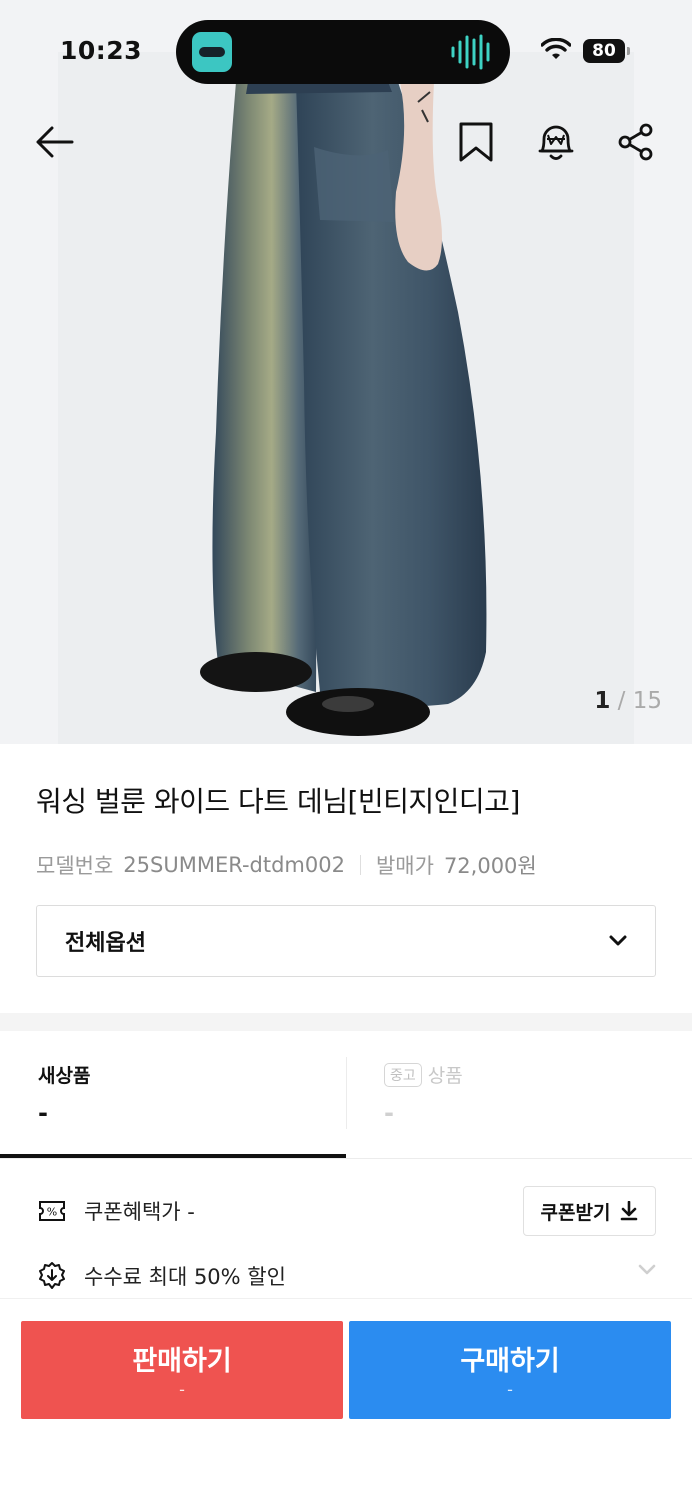 This screenshot has width=692, height=1500. I want to click on buy-button-label: 구매하기, so click(510, 1361).